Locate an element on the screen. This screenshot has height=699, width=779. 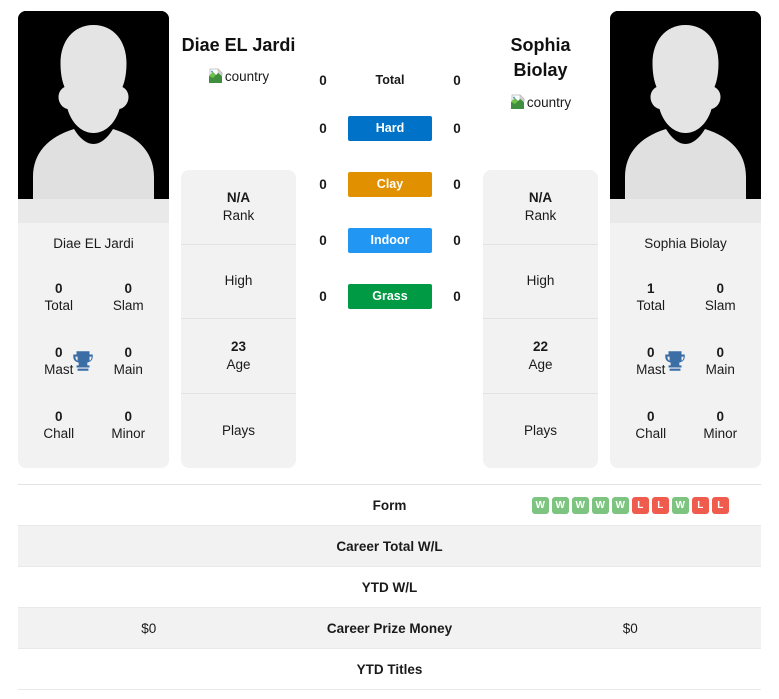
surface-label-hard: Hard is located at coordinates (390, 128).